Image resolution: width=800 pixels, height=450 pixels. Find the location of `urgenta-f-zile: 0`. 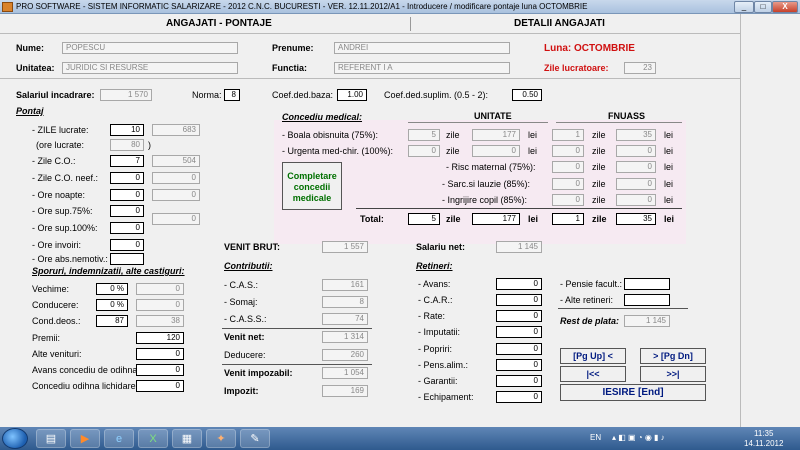

urgenta-f-zile: 0 is located at coordinates (568, 151).